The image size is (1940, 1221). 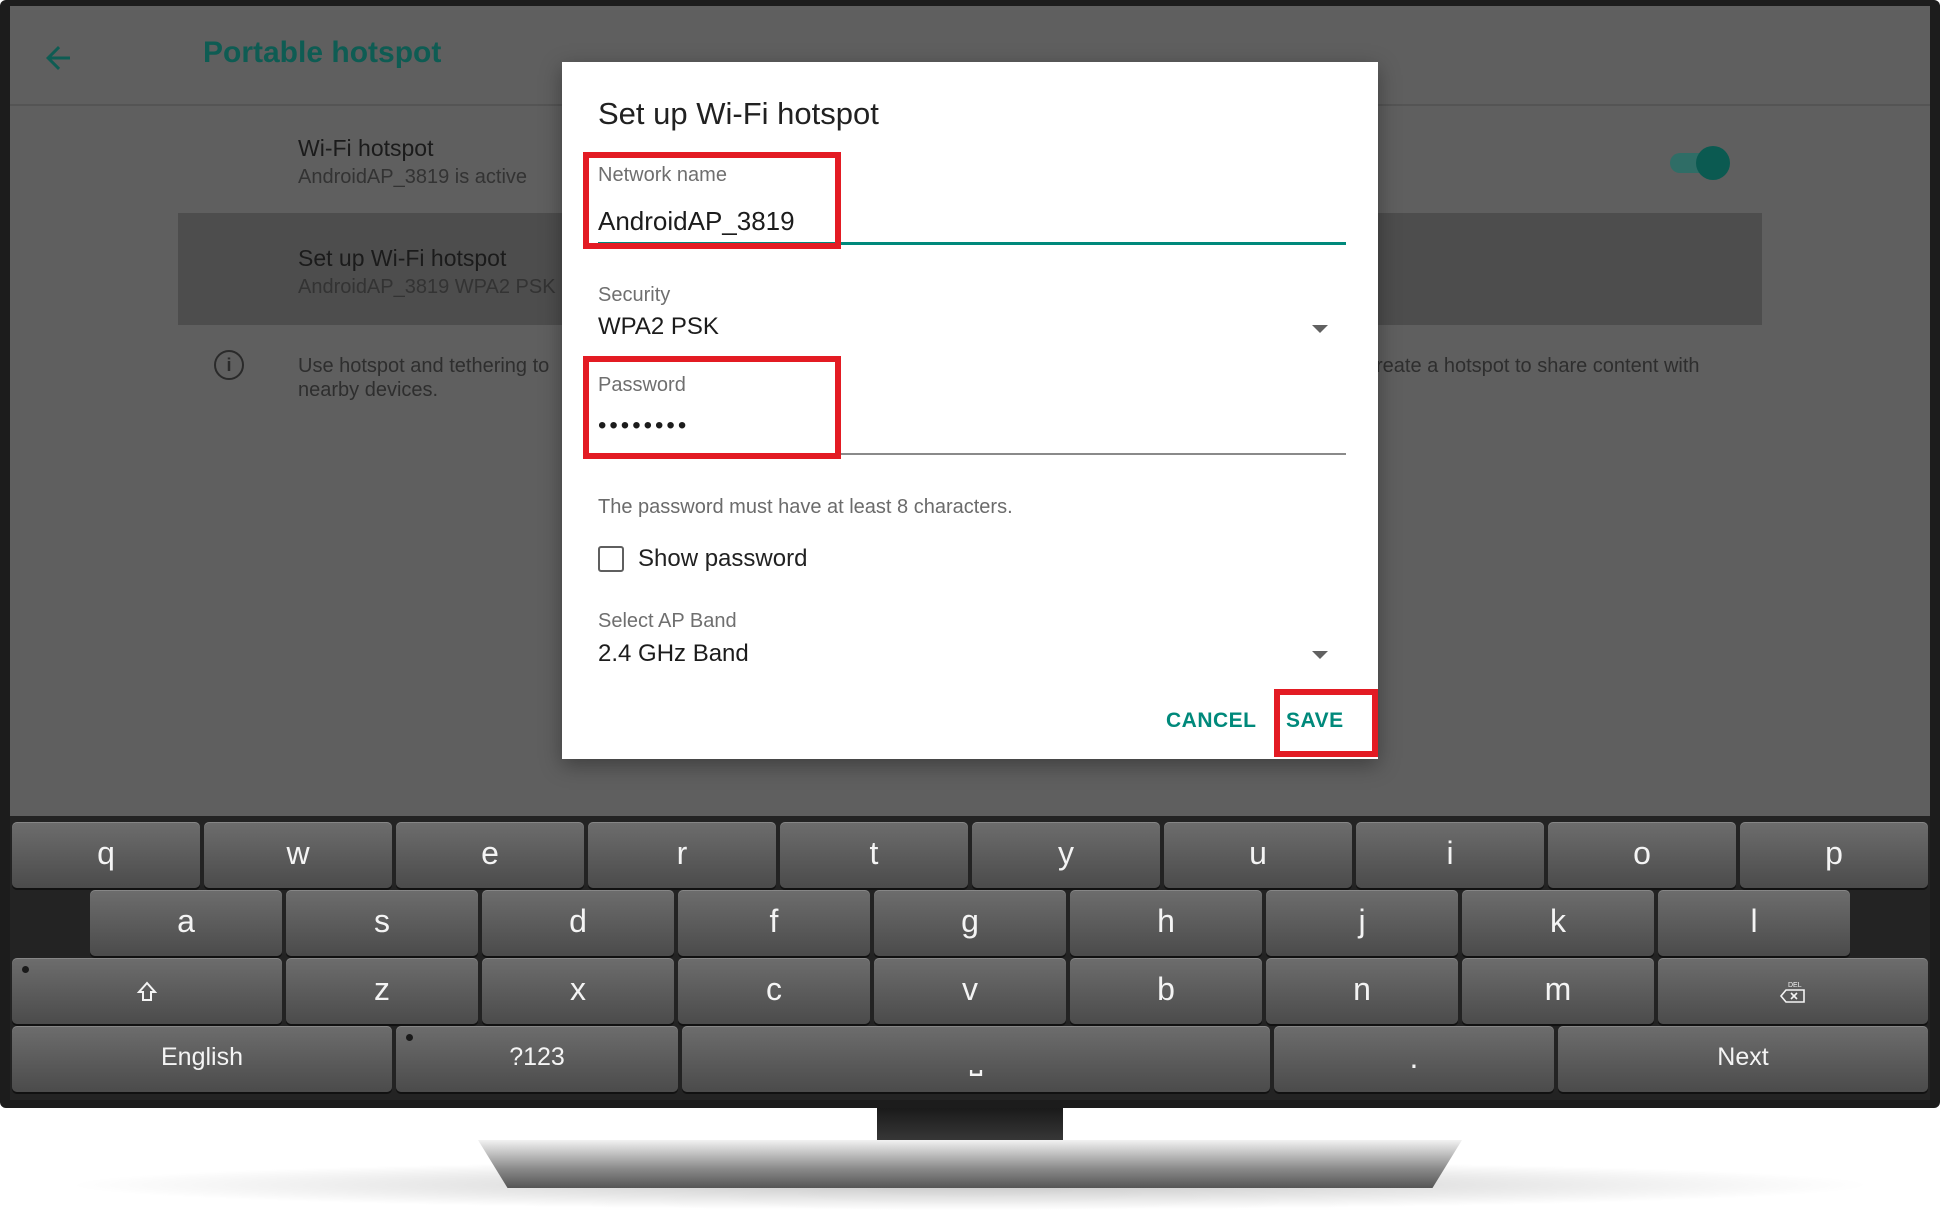 I want to click on wifi-hotspot-title: Wi-Fi hotspot, so click(x=365, y=148).